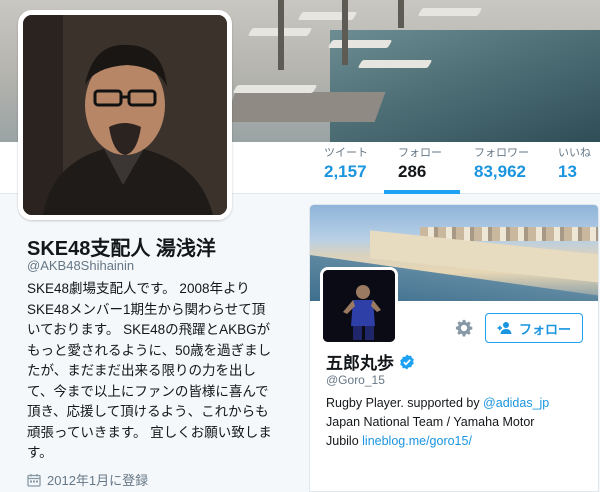 The image size is (600, 492). Describe the element at coordinates (80, 265) in the screenshot. I see `profile-handle: @AKB48Shihainin` at that location.